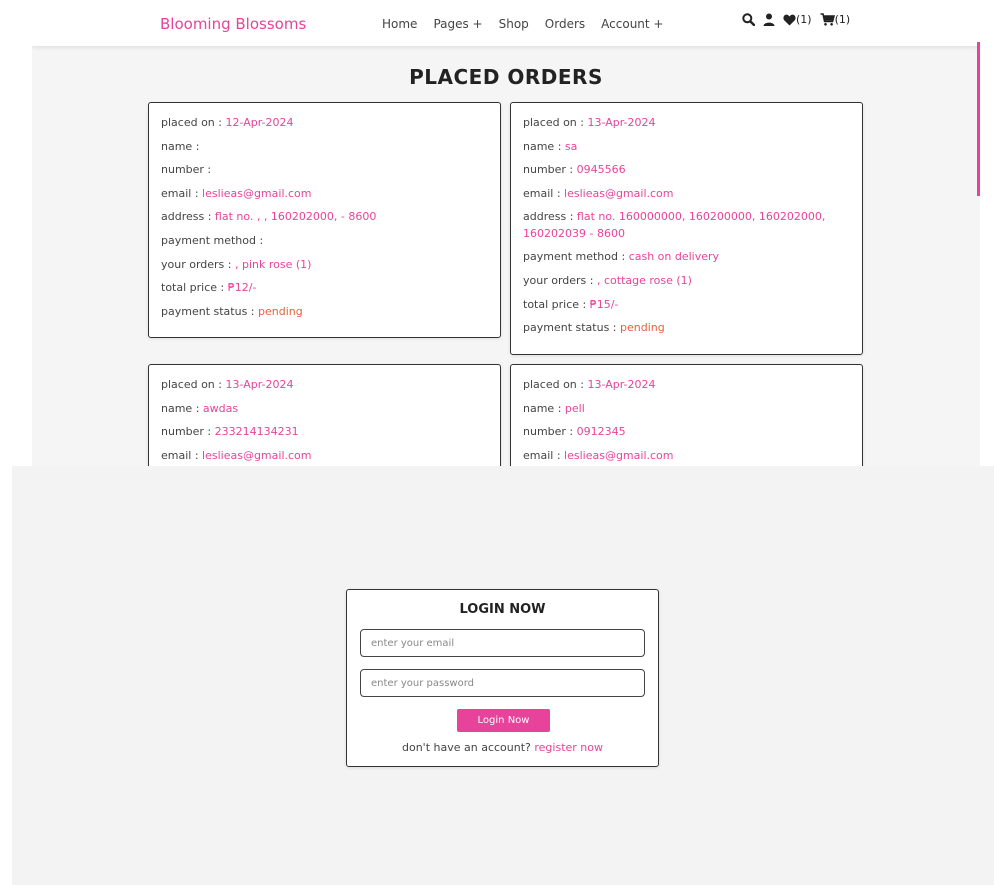 The image size is (994, 885). Describe the element at coordinates (230, 432) in the screenshot. I see `order-number: number : 233214134231` at that location.